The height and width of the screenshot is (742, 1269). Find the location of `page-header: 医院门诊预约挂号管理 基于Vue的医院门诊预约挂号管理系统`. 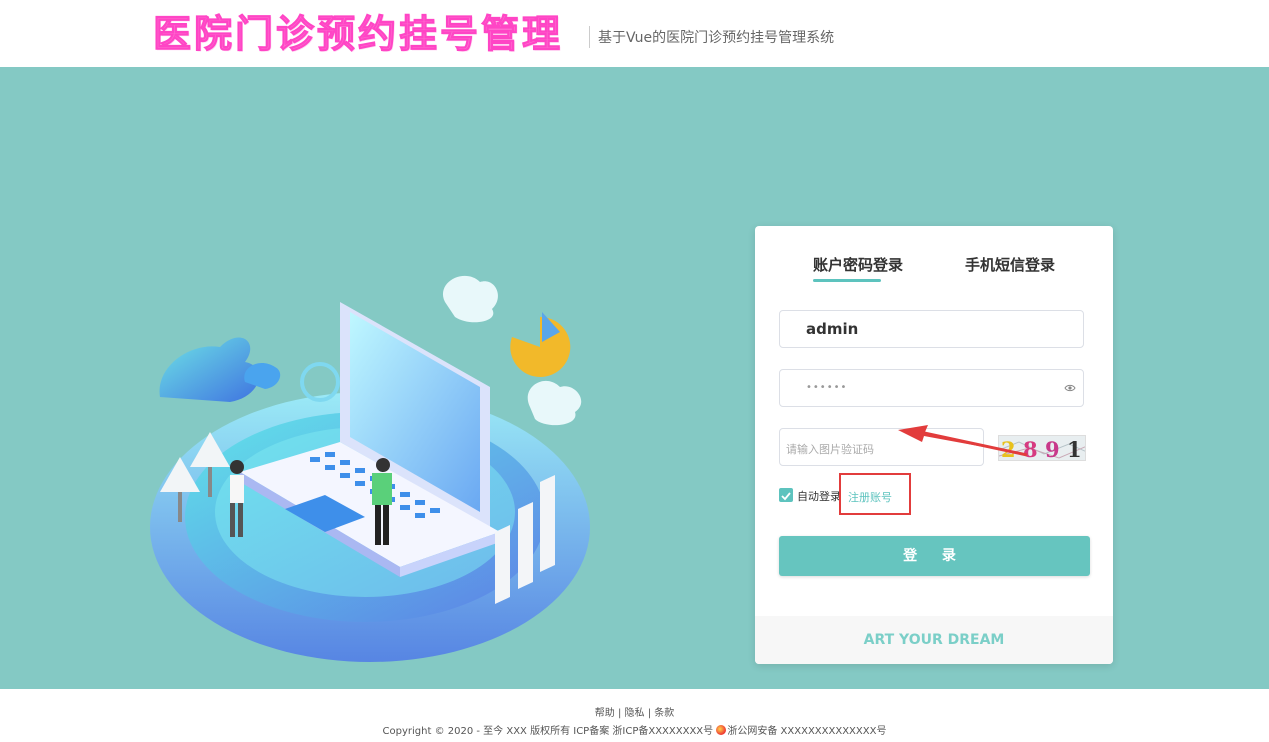

page-header: 医院门诊预约挂号管理 基于Vue的医院门诊预约挂号管理系统 is located at coordinates (634, 33).